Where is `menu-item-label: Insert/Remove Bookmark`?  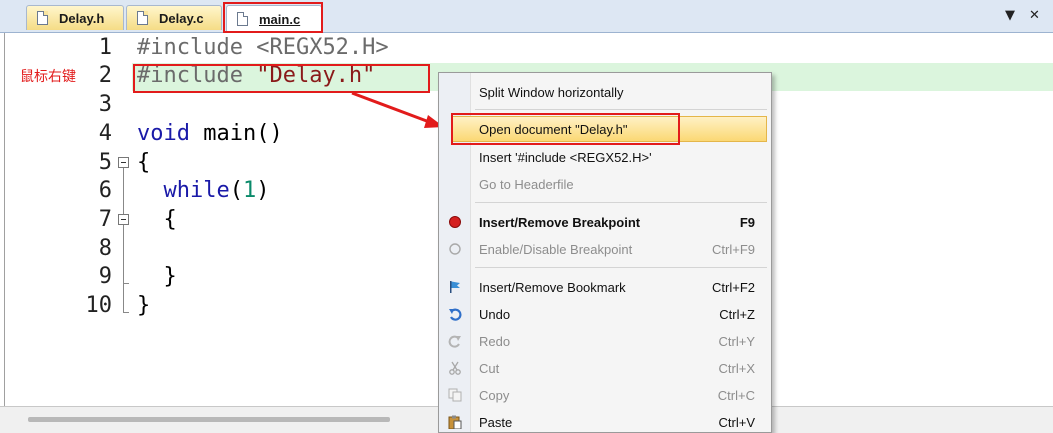
menu-item-label: Insert/Remove Bookmark is located at coordinates (552, 287).